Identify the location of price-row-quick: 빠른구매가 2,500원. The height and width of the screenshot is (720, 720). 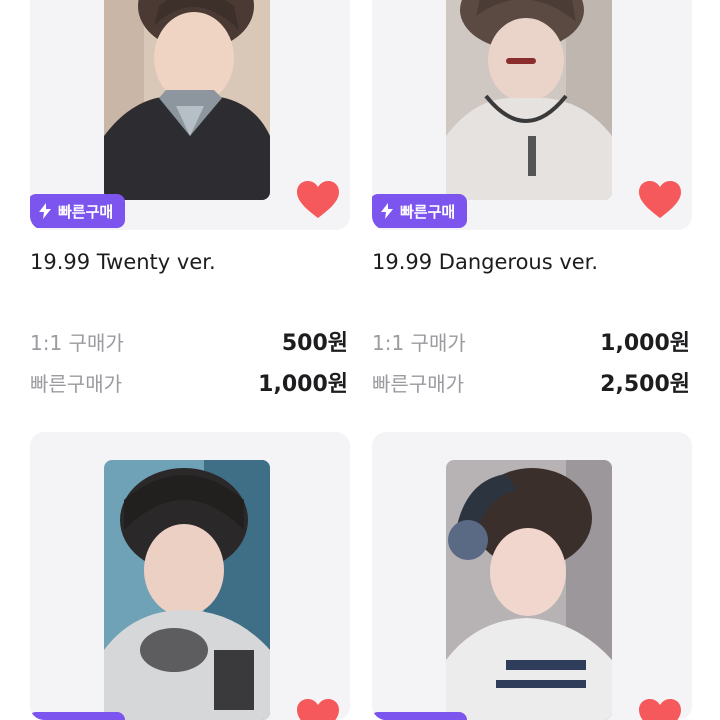
(531, 382).